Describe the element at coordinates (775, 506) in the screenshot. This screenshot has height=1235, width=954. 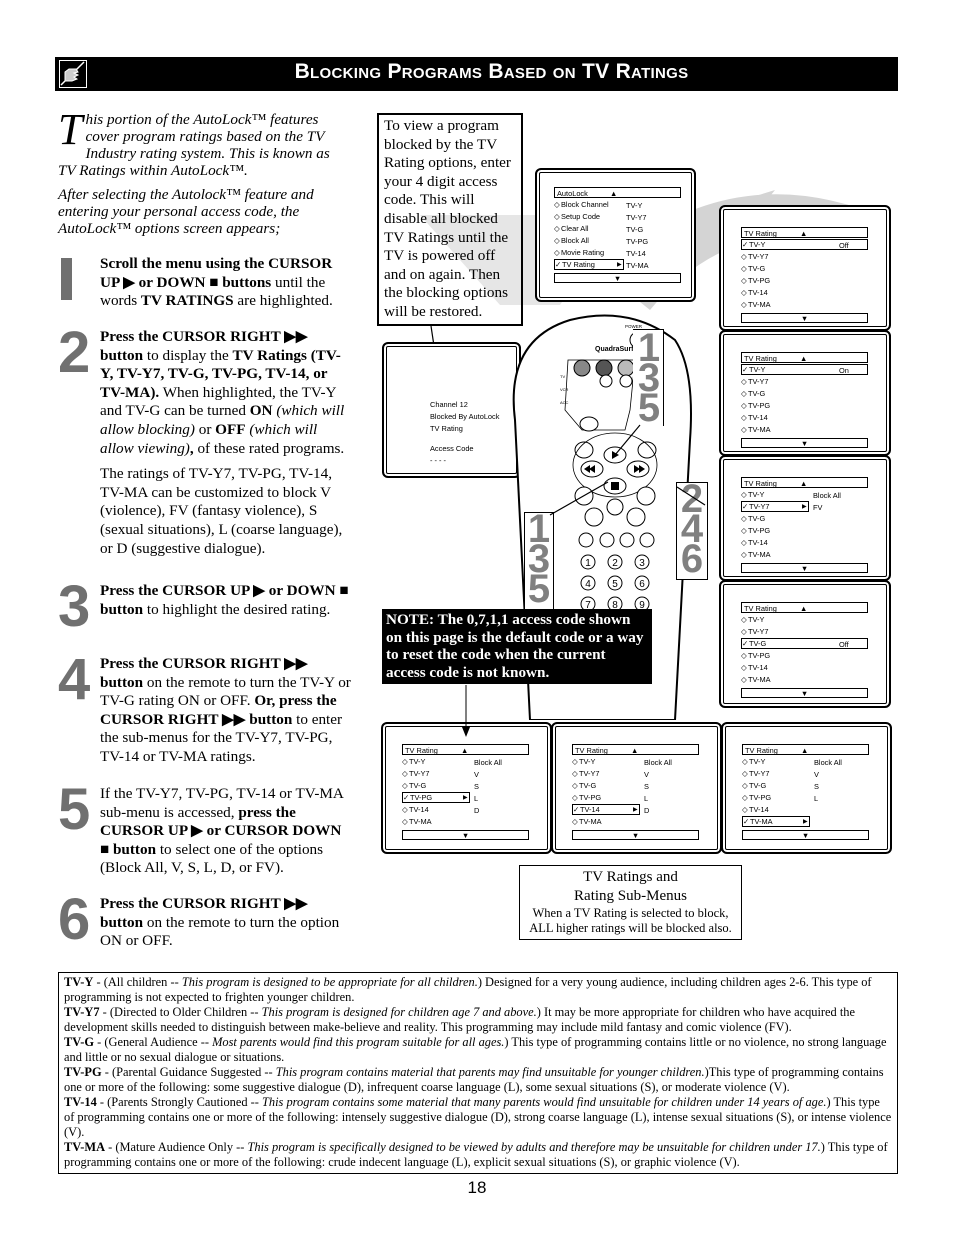
I see `rating-item: ✓TV-Y7 ▶` at that location.